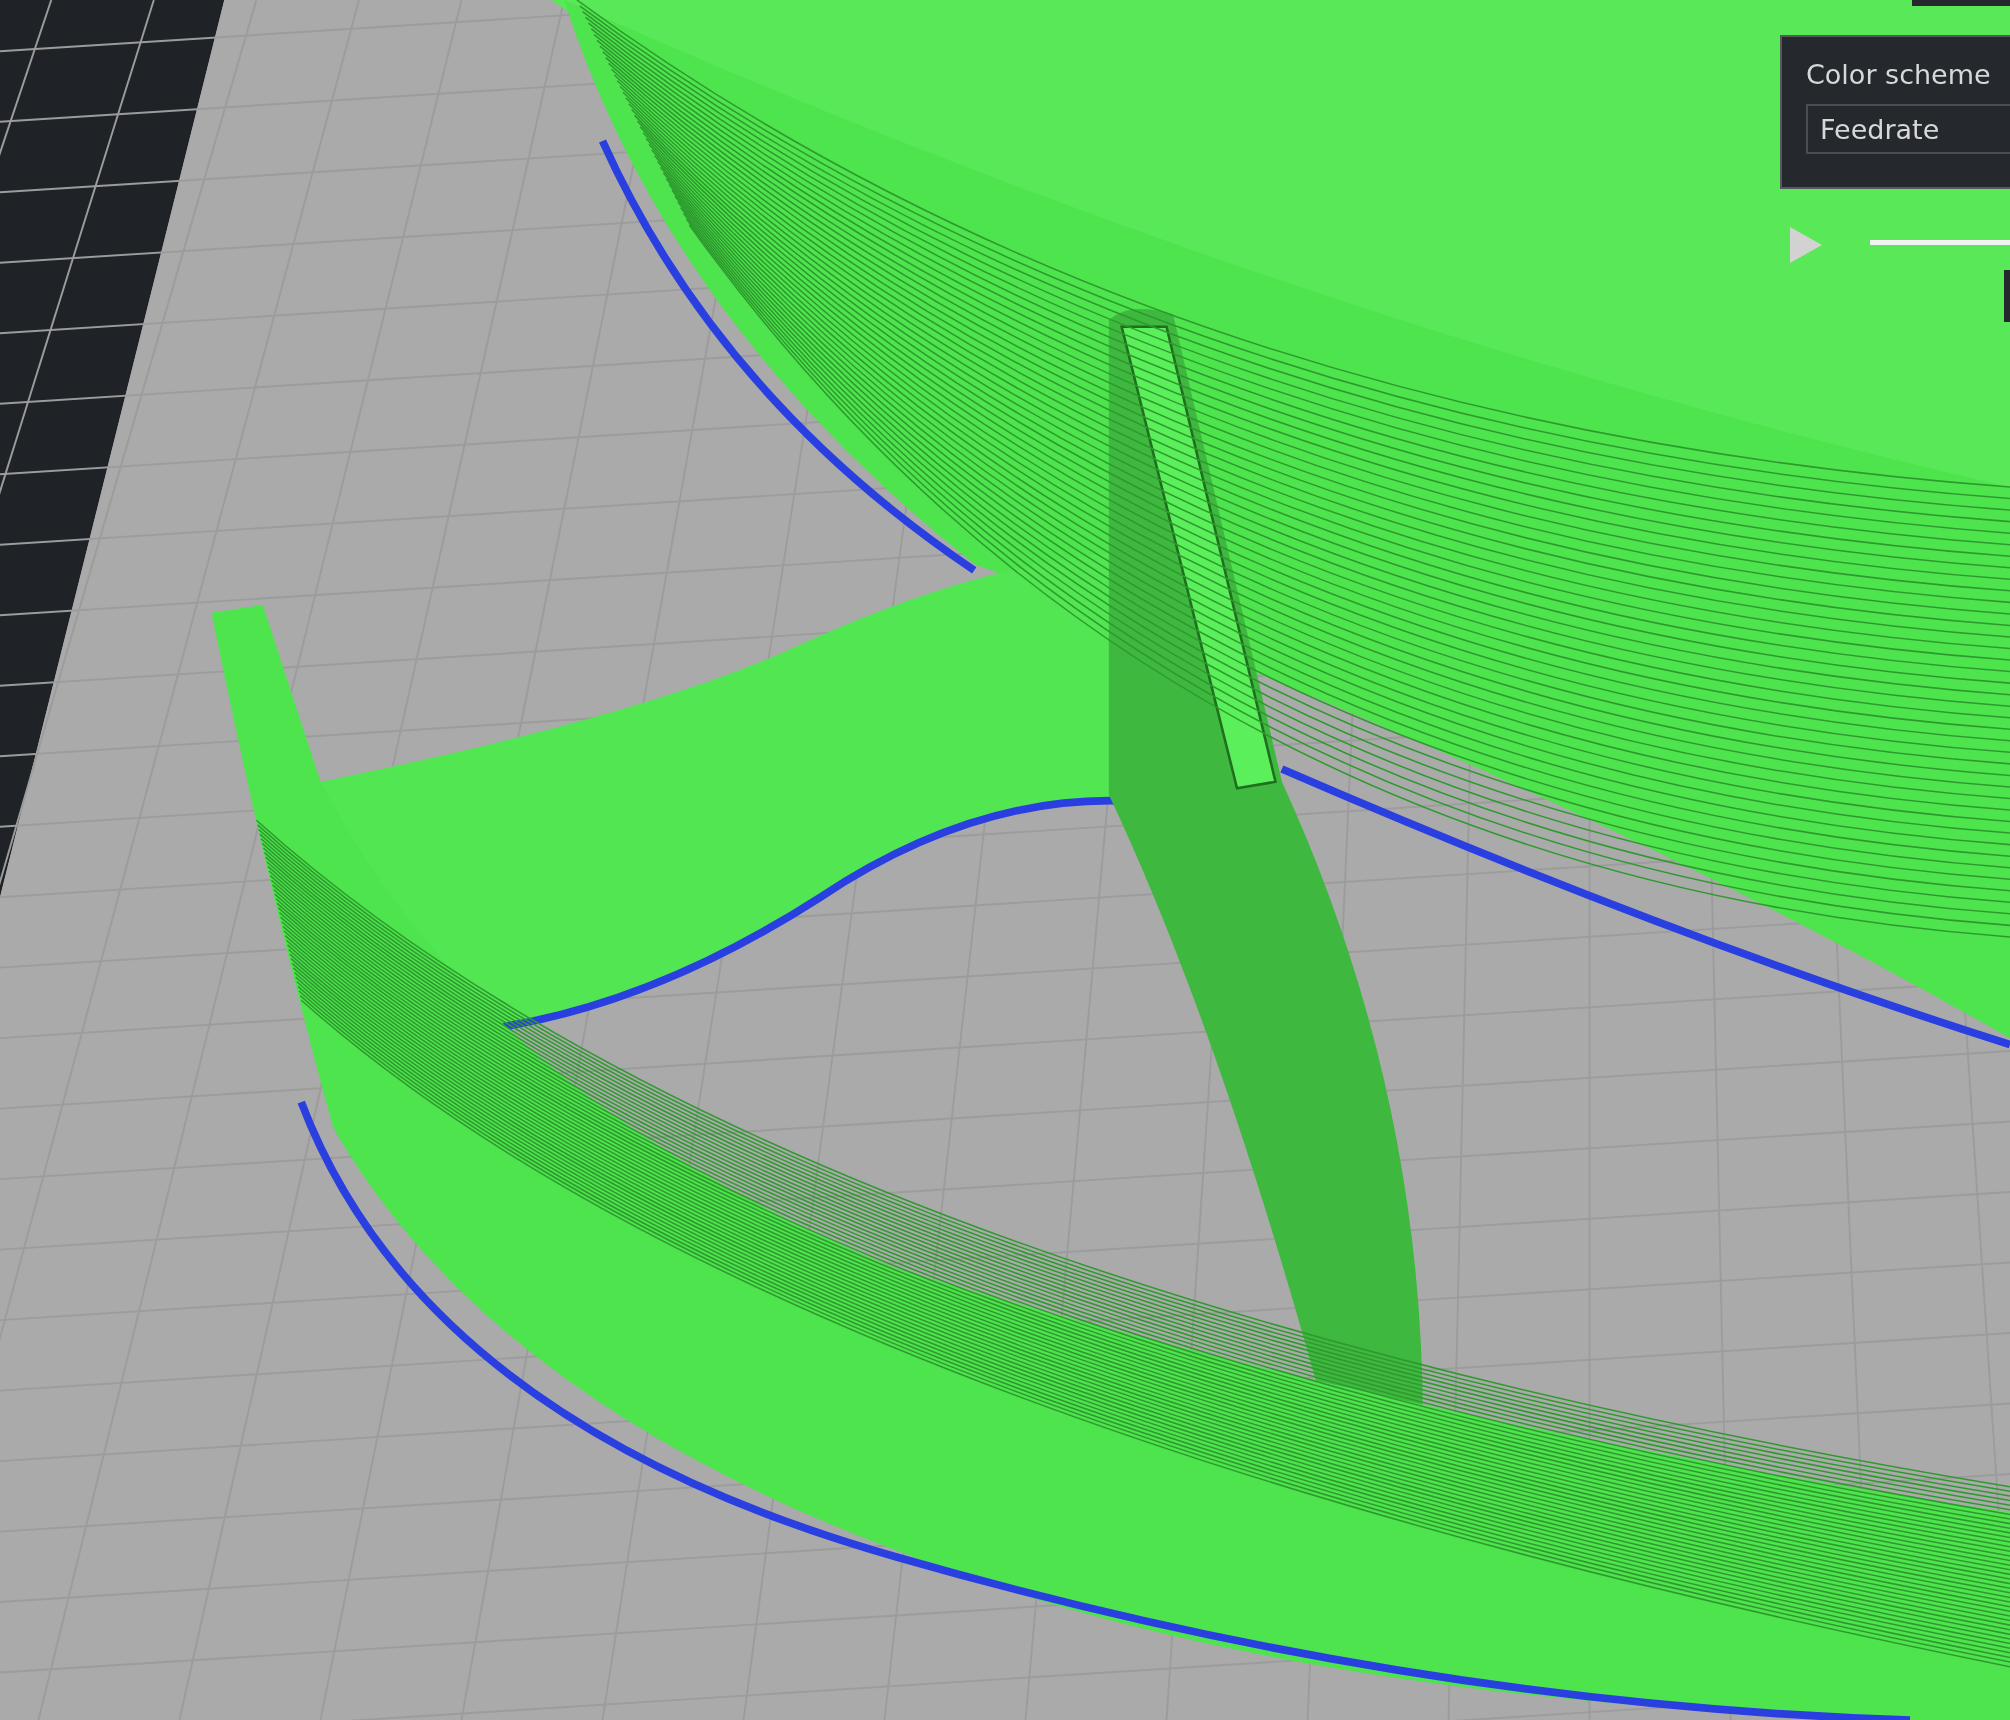 This screenshot has width=2010, height=1720. What do you see at coordinates (1908, 129) in the screenshot?
I see `color-scheme-dropdown: Feedrate` at bounding box center [1908, 129].